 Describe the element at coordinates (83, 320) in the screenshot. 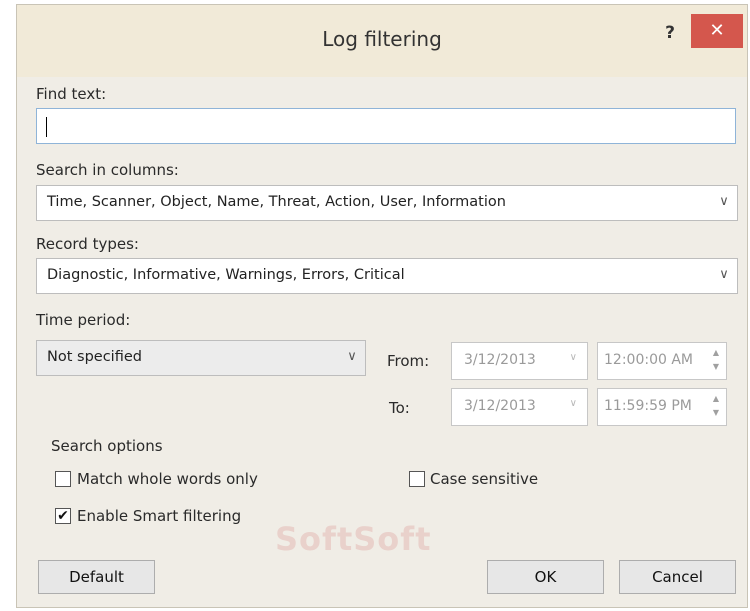

I see `time-period-label: Time period:` at that location.